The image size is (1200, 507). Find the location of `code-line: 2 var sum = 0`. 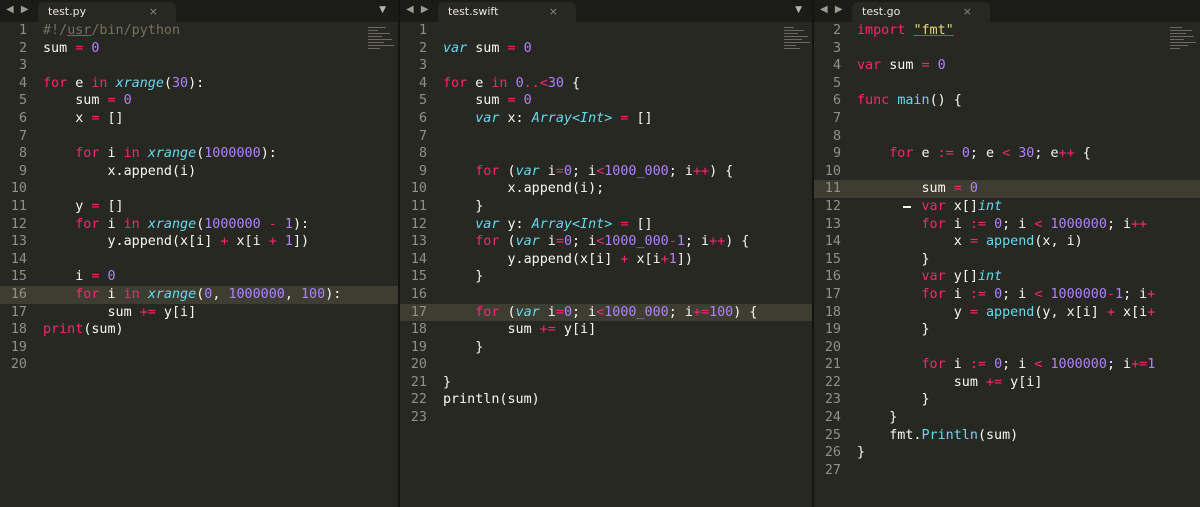

code-line: 2 var sum = 0 is located at coordinates (607, 49).